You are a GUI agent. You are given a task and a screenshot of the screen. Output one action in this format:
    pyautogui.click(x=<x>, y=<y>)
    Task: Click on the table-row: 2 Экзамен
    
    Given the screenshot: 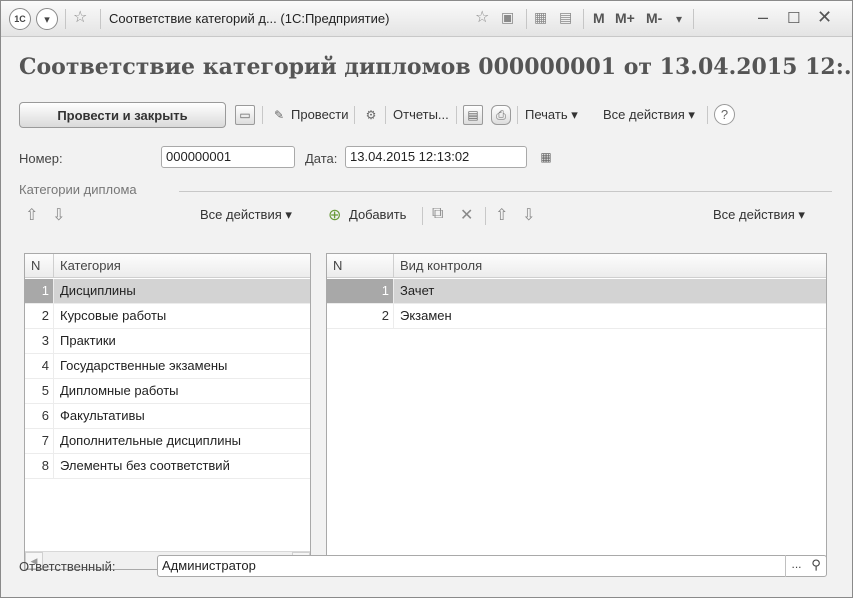 What is the action you would take?
    pyautogui.click(x=576, y=316)
    